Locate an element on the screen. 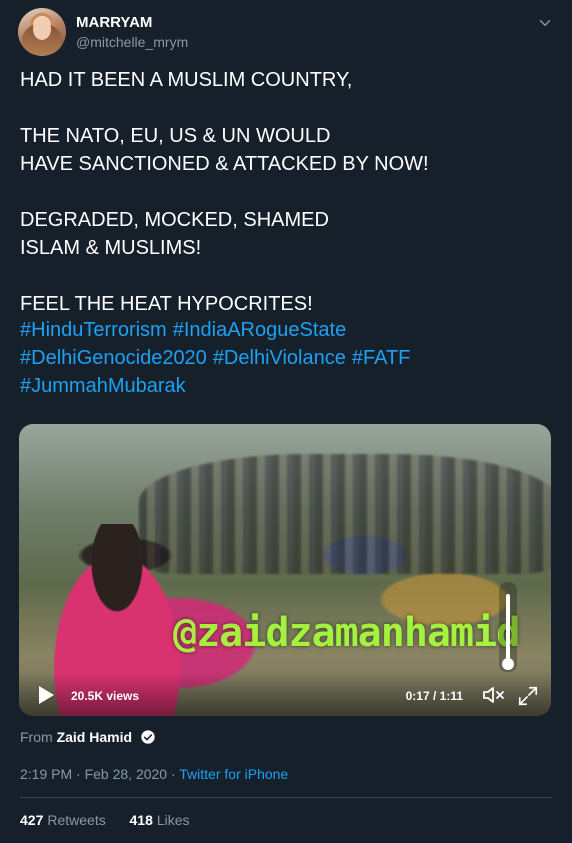 The height and width of the screenshot is (843, 572). volume-slider-knob is located at coordinates (508, 664).